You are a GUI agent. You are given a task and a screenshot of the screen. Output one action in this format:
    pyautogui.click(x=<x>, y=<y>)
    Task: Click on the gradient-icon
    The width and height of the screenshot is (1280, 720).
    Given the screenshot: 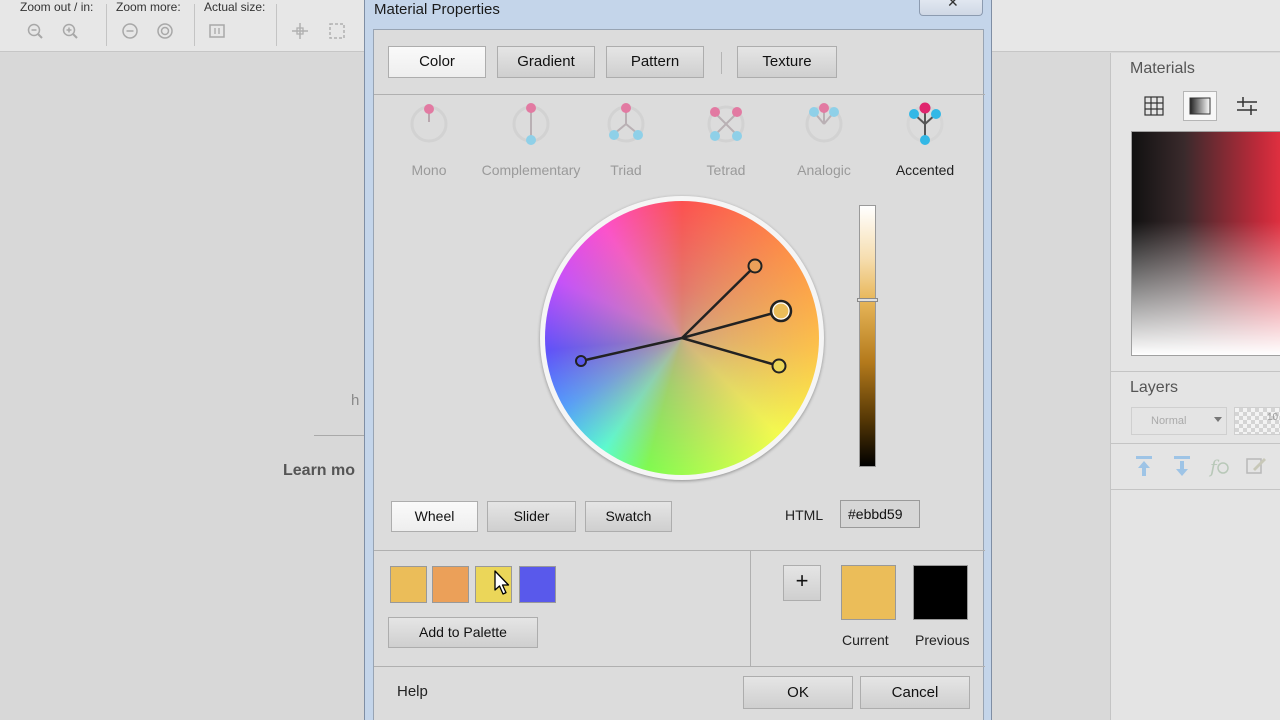 What is the action you would take?
    pyautogui.click(x=1200, y=106)
    